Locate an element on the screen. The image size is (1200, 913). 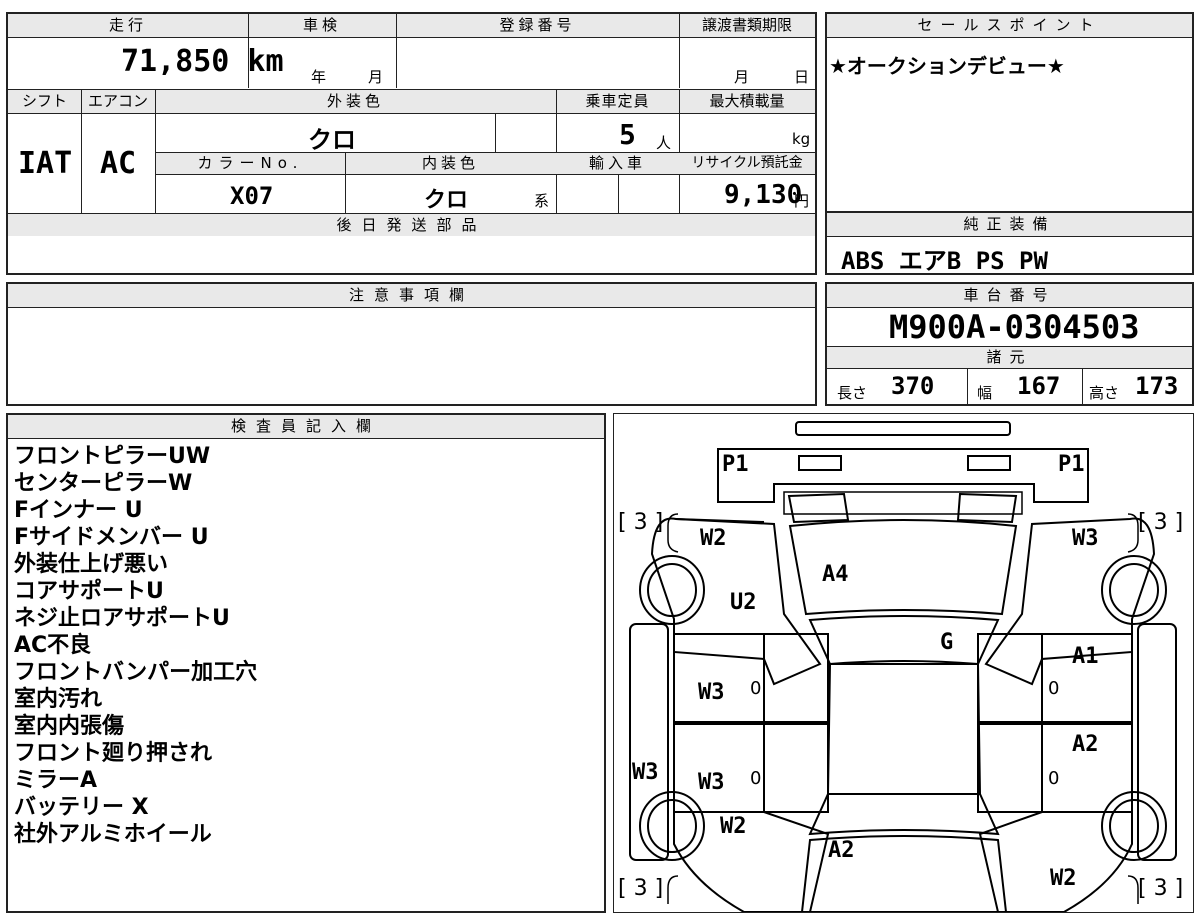
list-item: コアサポートU is located at coordinates (89, 591).